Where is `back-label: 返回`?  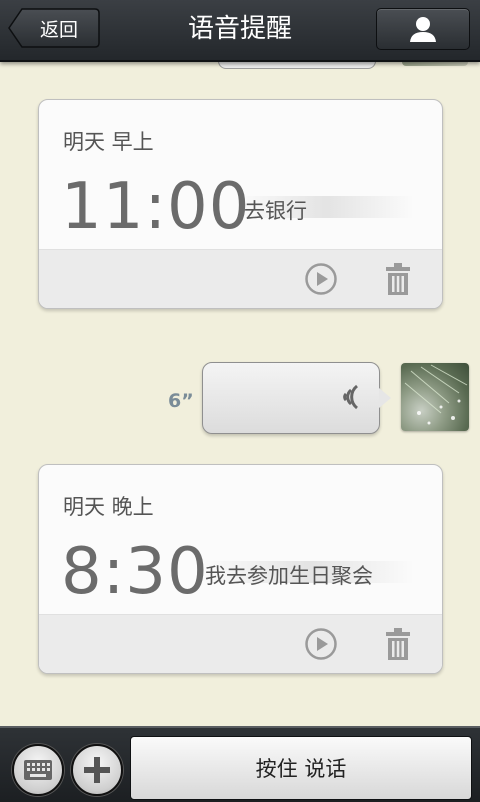 back-label: 返回 is located at coordinates (58, 29).